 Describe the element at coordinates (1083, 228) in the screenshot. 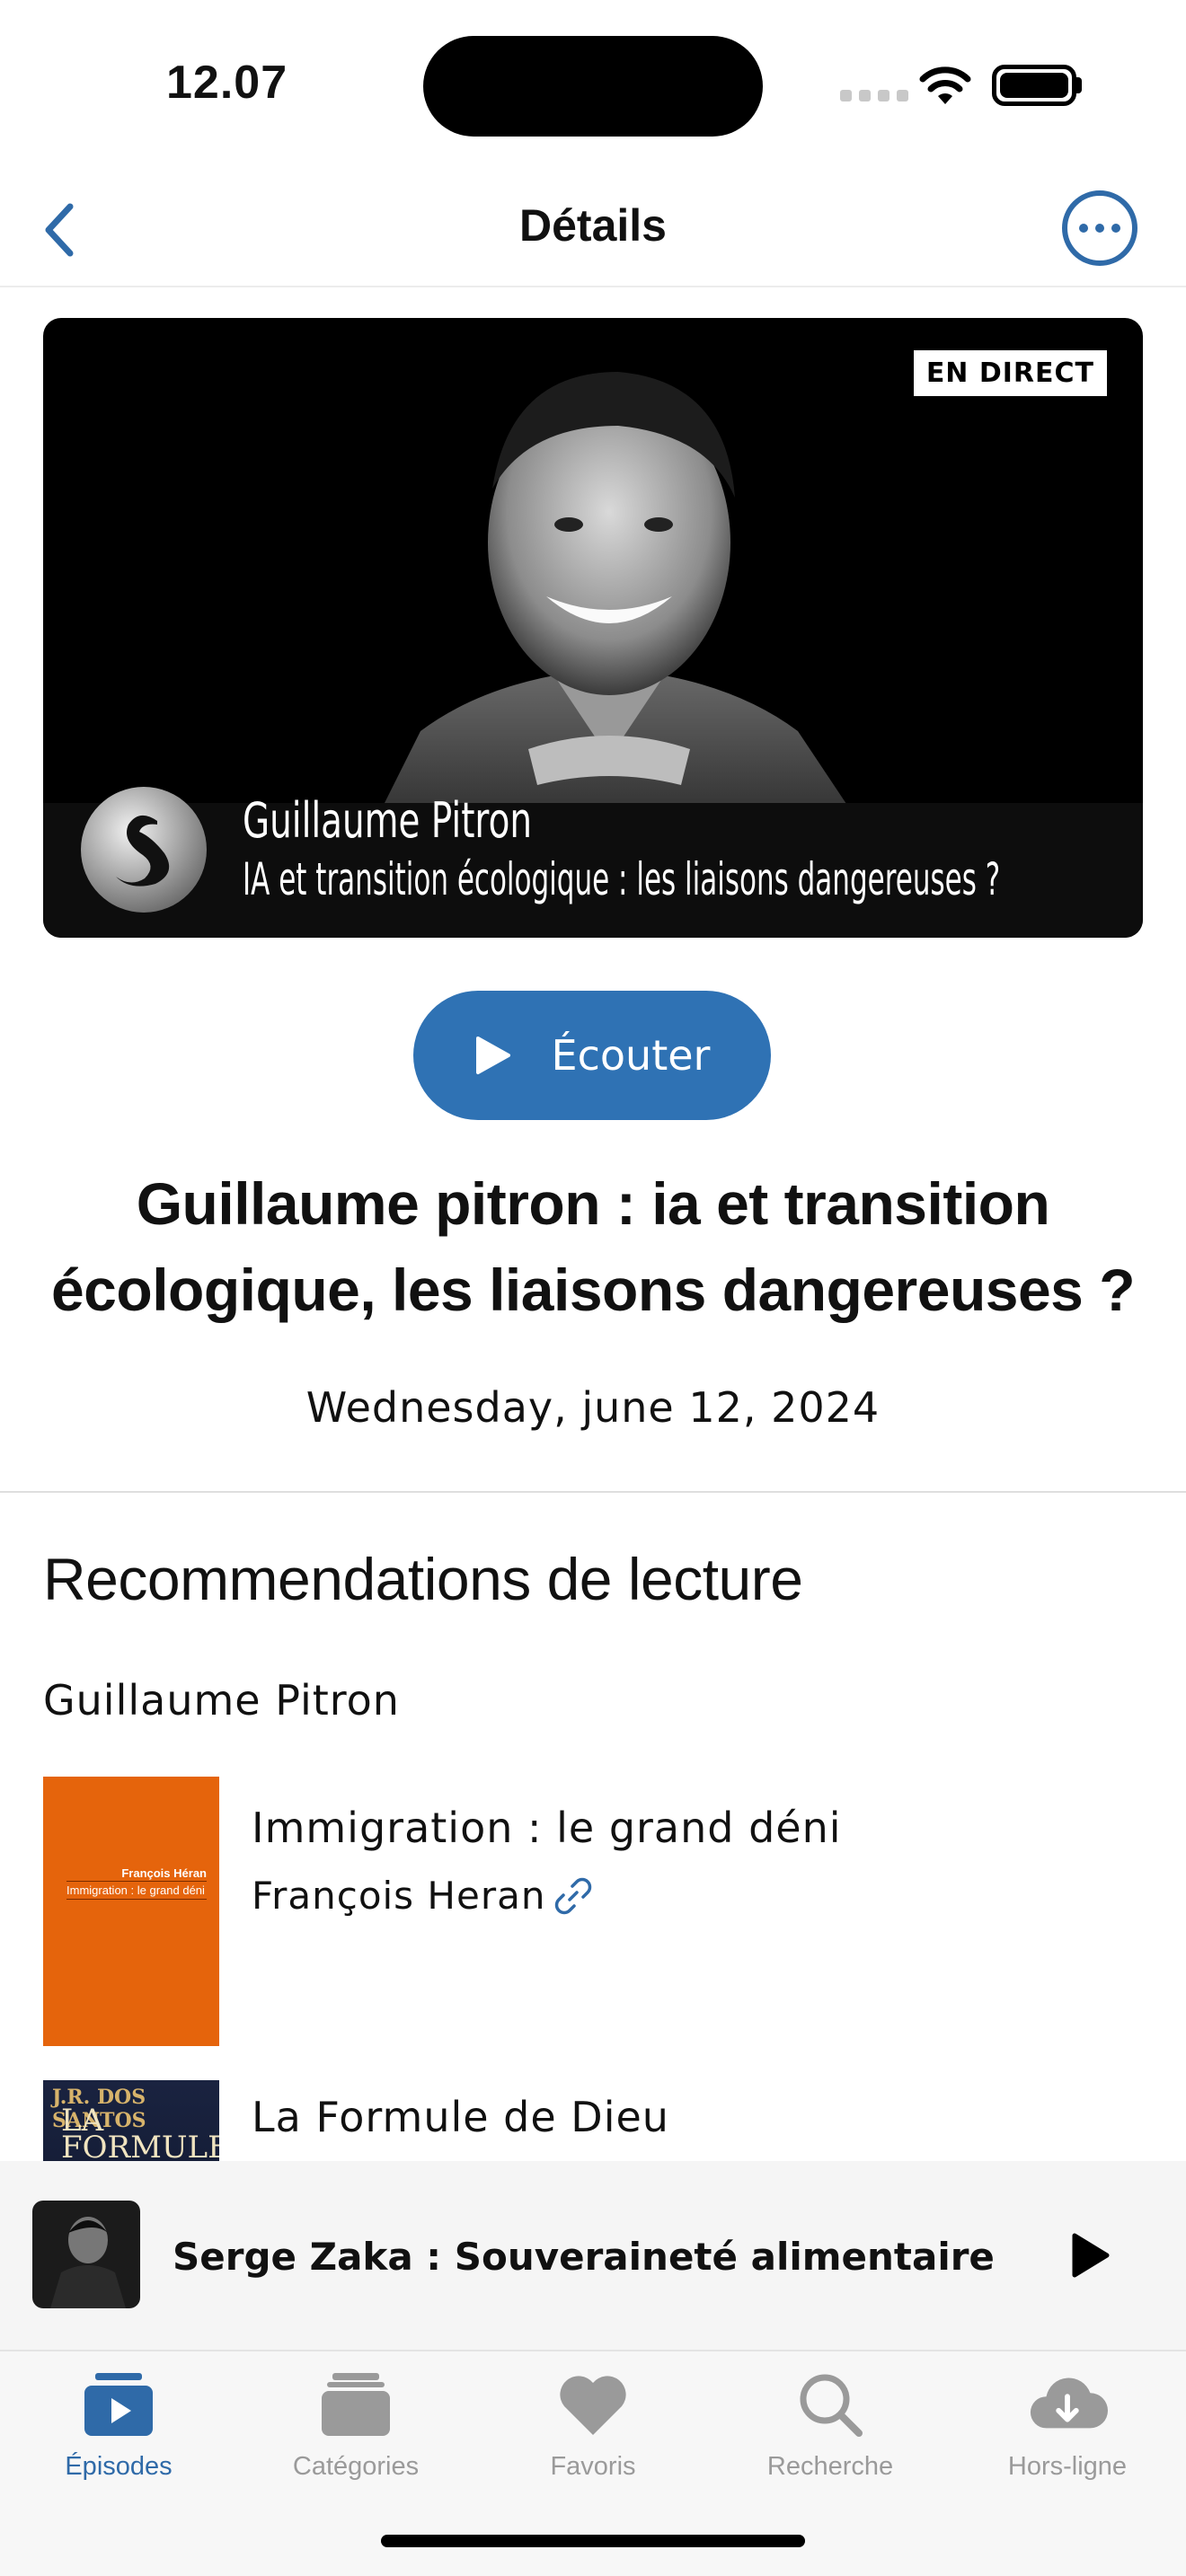

I see `ellipsis-icon` at that location.